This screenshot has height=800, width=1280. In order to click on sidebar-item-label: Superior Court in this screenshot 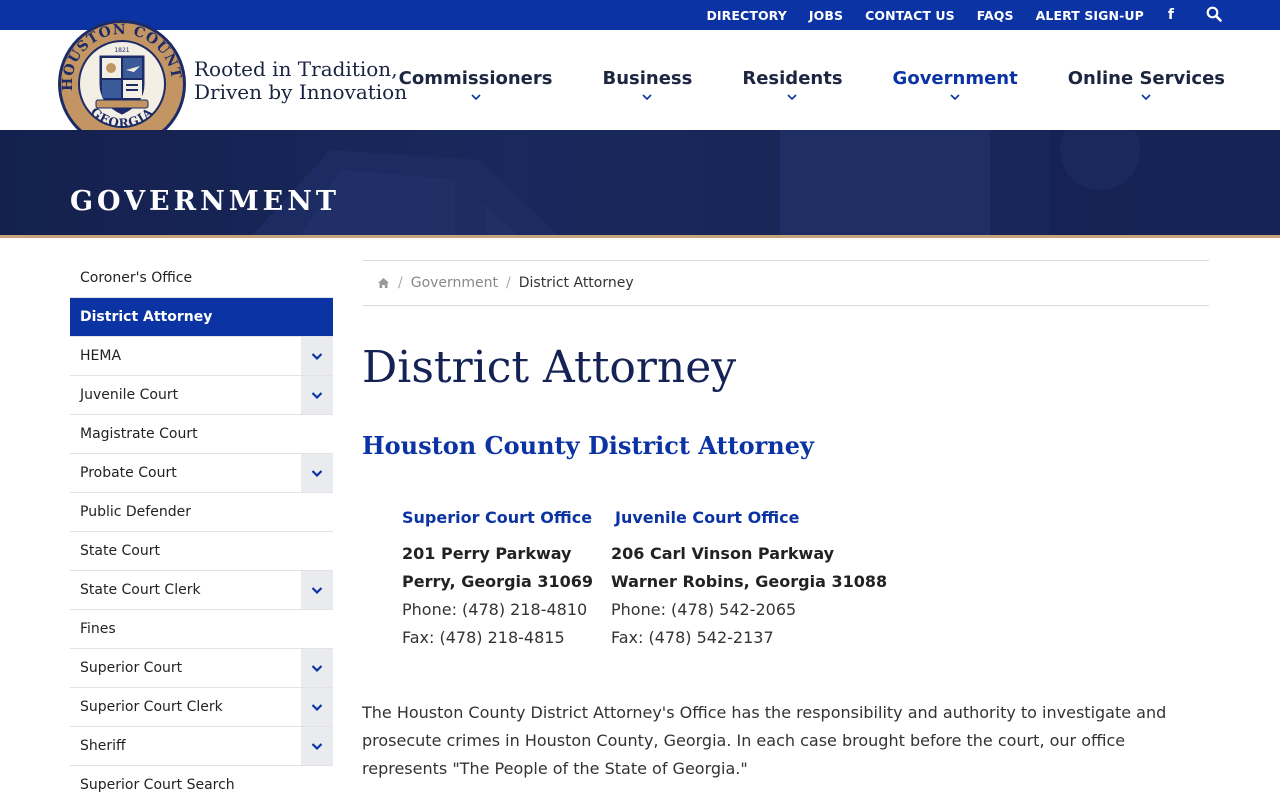, I will do `click(131, 668)`.